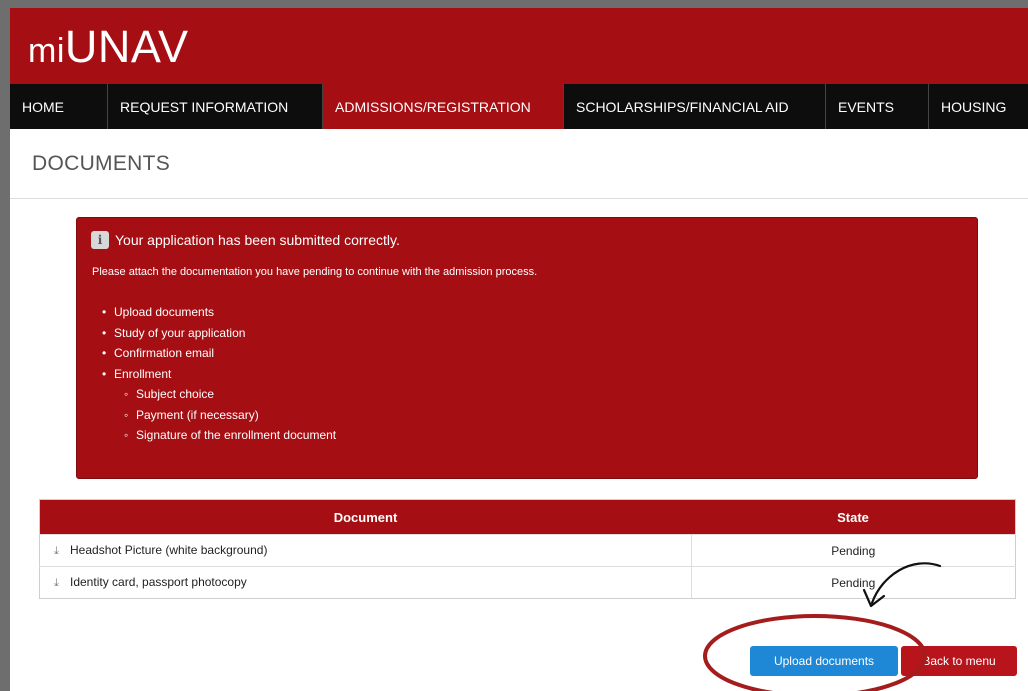  I want to click on nav-tab-scholarships-financial-aid: SCHOLARSHIPS/FINANCIAL AID, so click(695, 106).